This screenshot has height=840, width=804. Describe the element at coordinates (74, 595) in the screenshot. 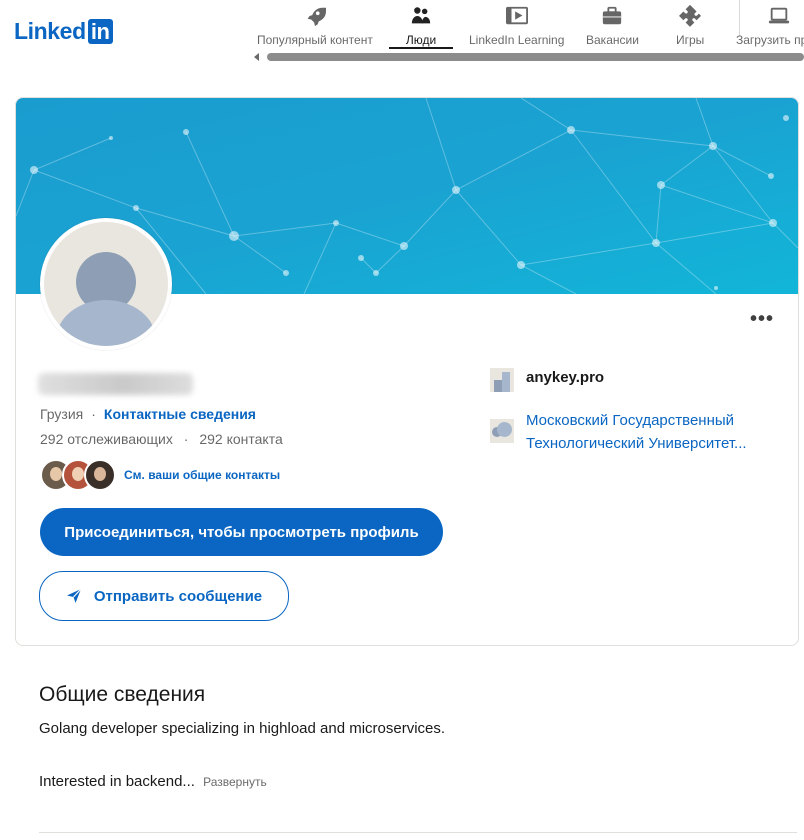

I see `send-icon` at that location.